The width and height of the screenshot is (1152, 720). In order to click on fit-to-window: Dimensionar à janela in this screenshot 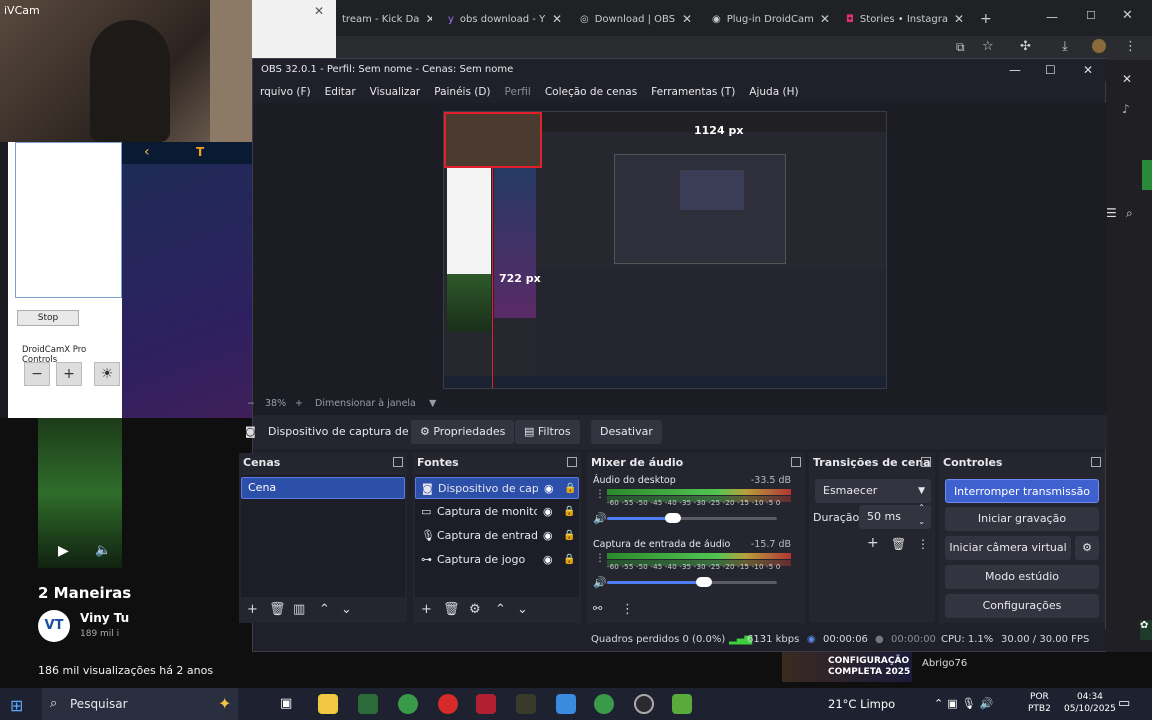, I will do `click(365, 404)`.